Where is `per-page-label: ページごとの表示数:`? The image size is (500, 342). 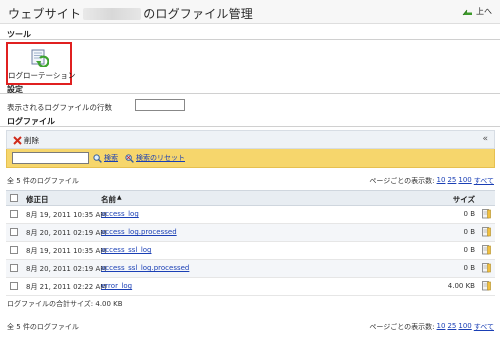 per-page-label: ページごとの表示数: is located at coordinates (402, 181).